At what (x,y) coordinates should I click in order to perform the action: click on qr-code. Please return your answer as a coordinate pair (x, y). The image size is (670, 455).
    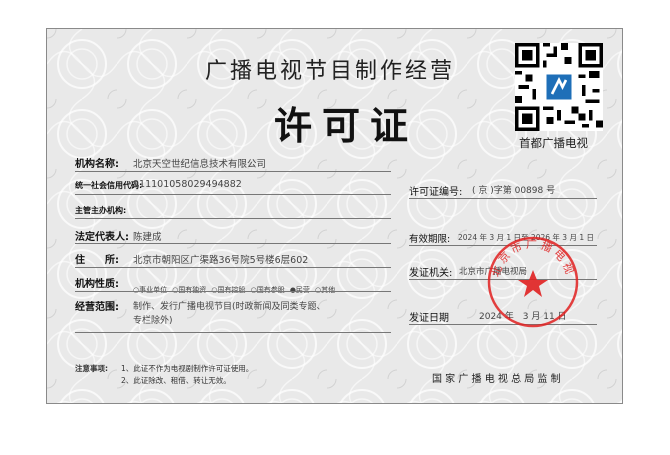
    Looking at the image, I should click on (559, 87).